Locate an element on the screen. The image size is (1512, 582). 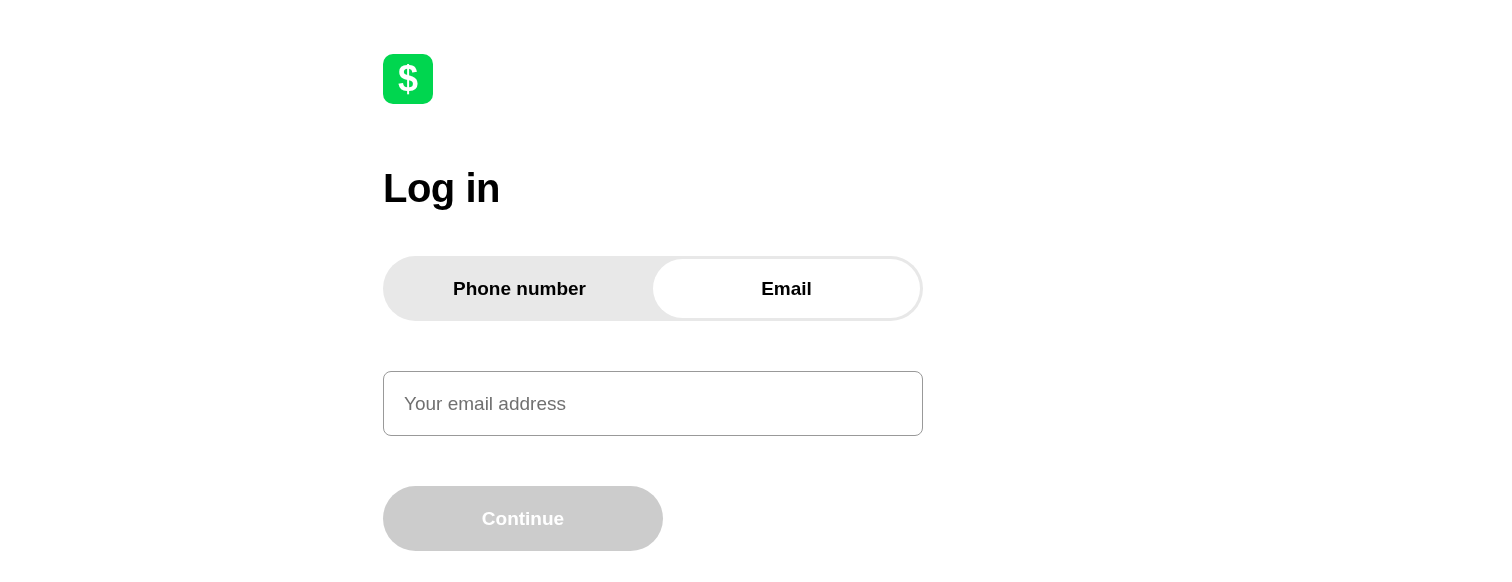
dollar-logo-icon: $ is located at coordinates (408, 79).